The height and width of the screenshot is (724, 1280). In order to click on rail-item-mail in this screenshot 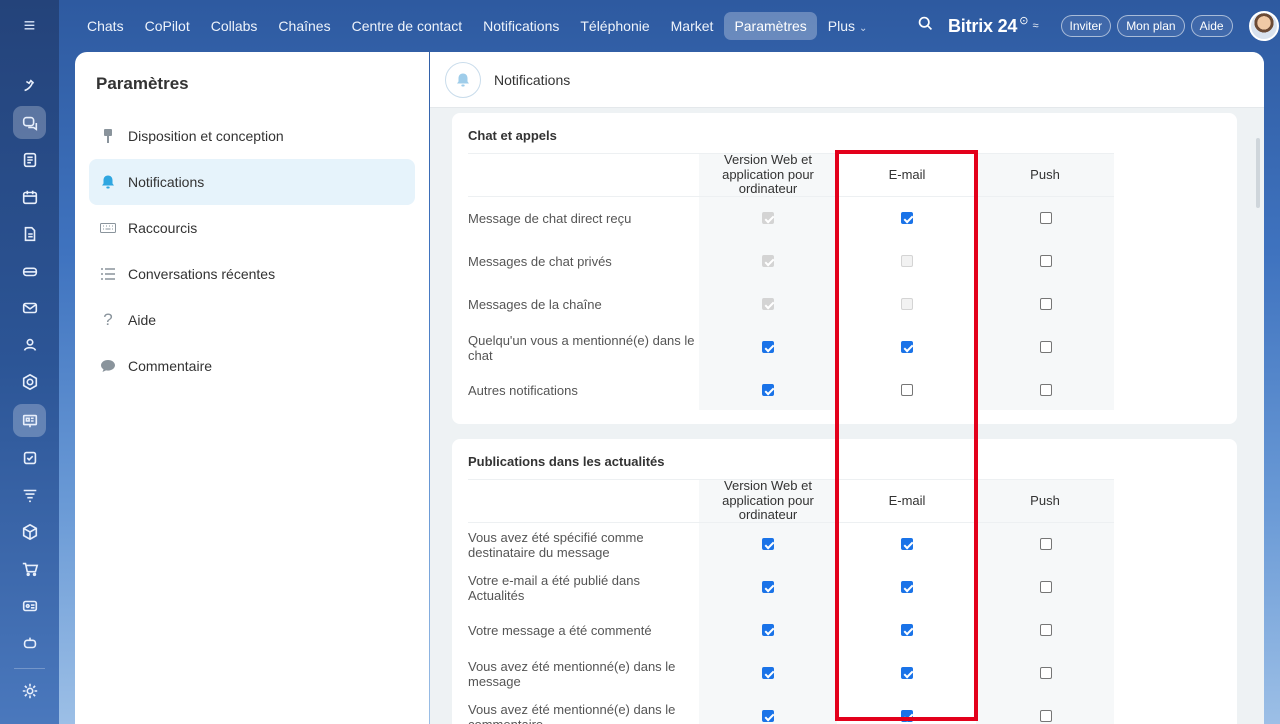, I will do `click(29, 307)`.